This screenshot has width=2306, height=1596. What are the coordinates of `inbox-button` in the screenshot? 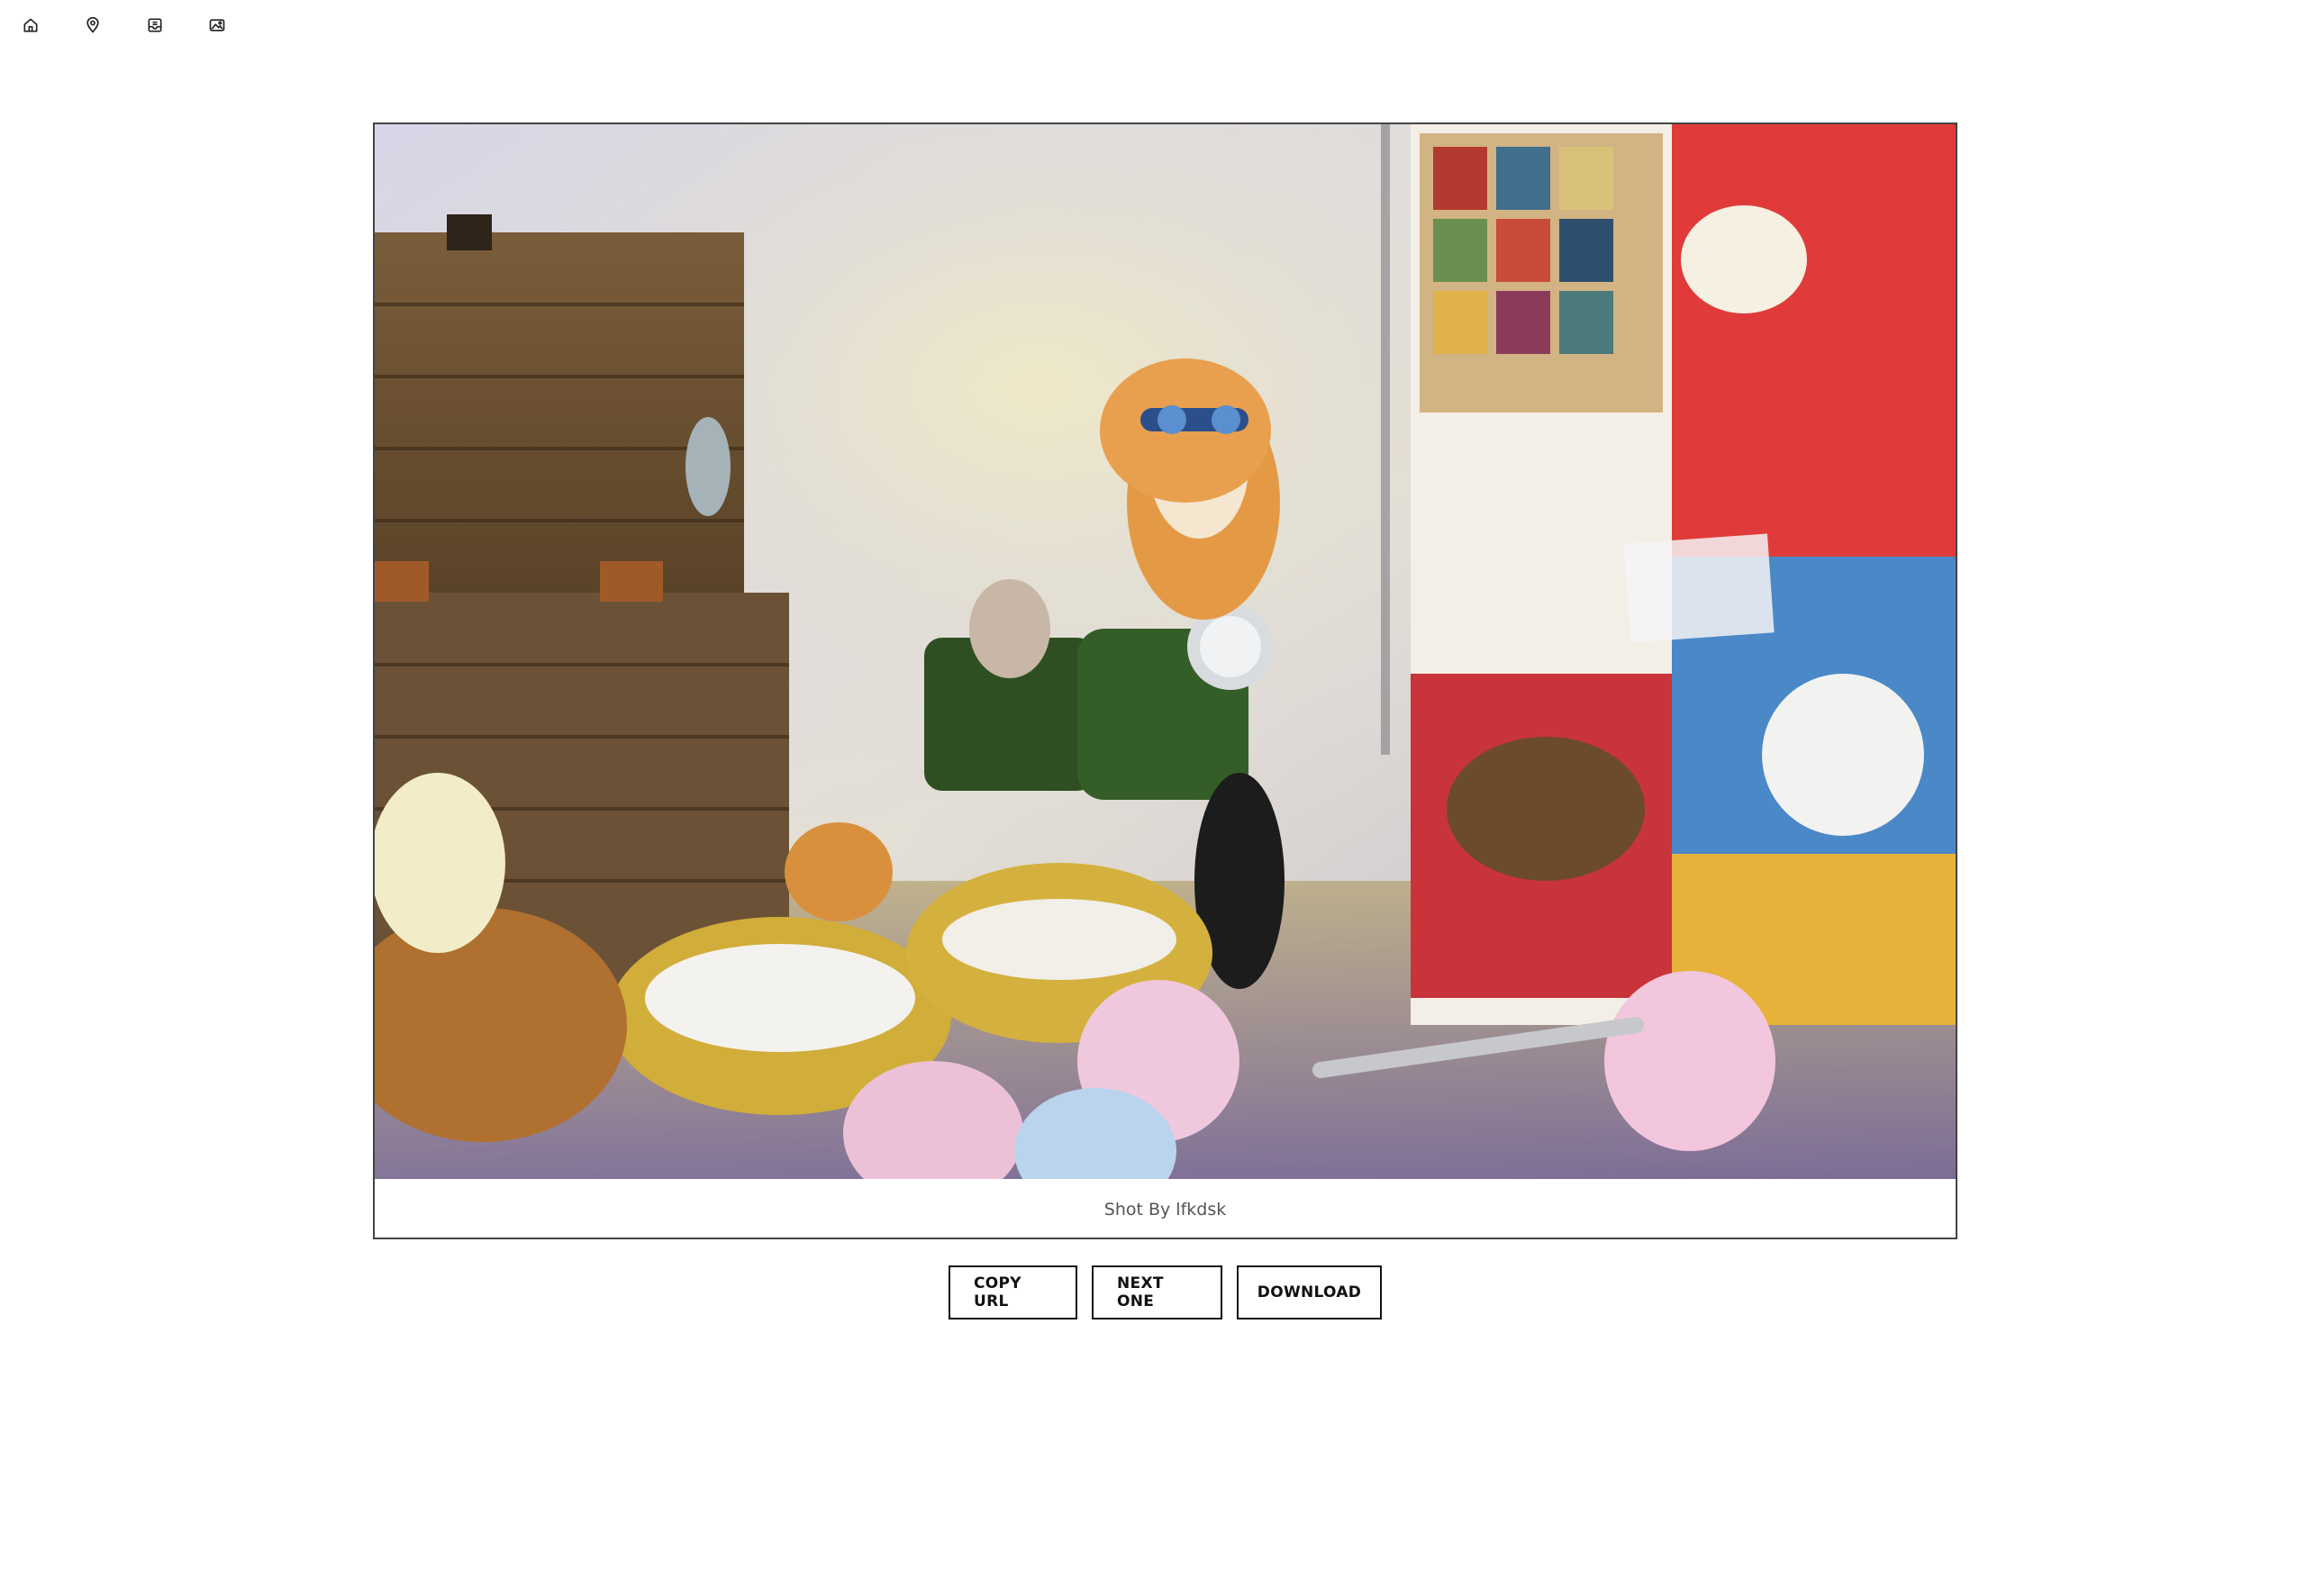 It's located at (155, 25).